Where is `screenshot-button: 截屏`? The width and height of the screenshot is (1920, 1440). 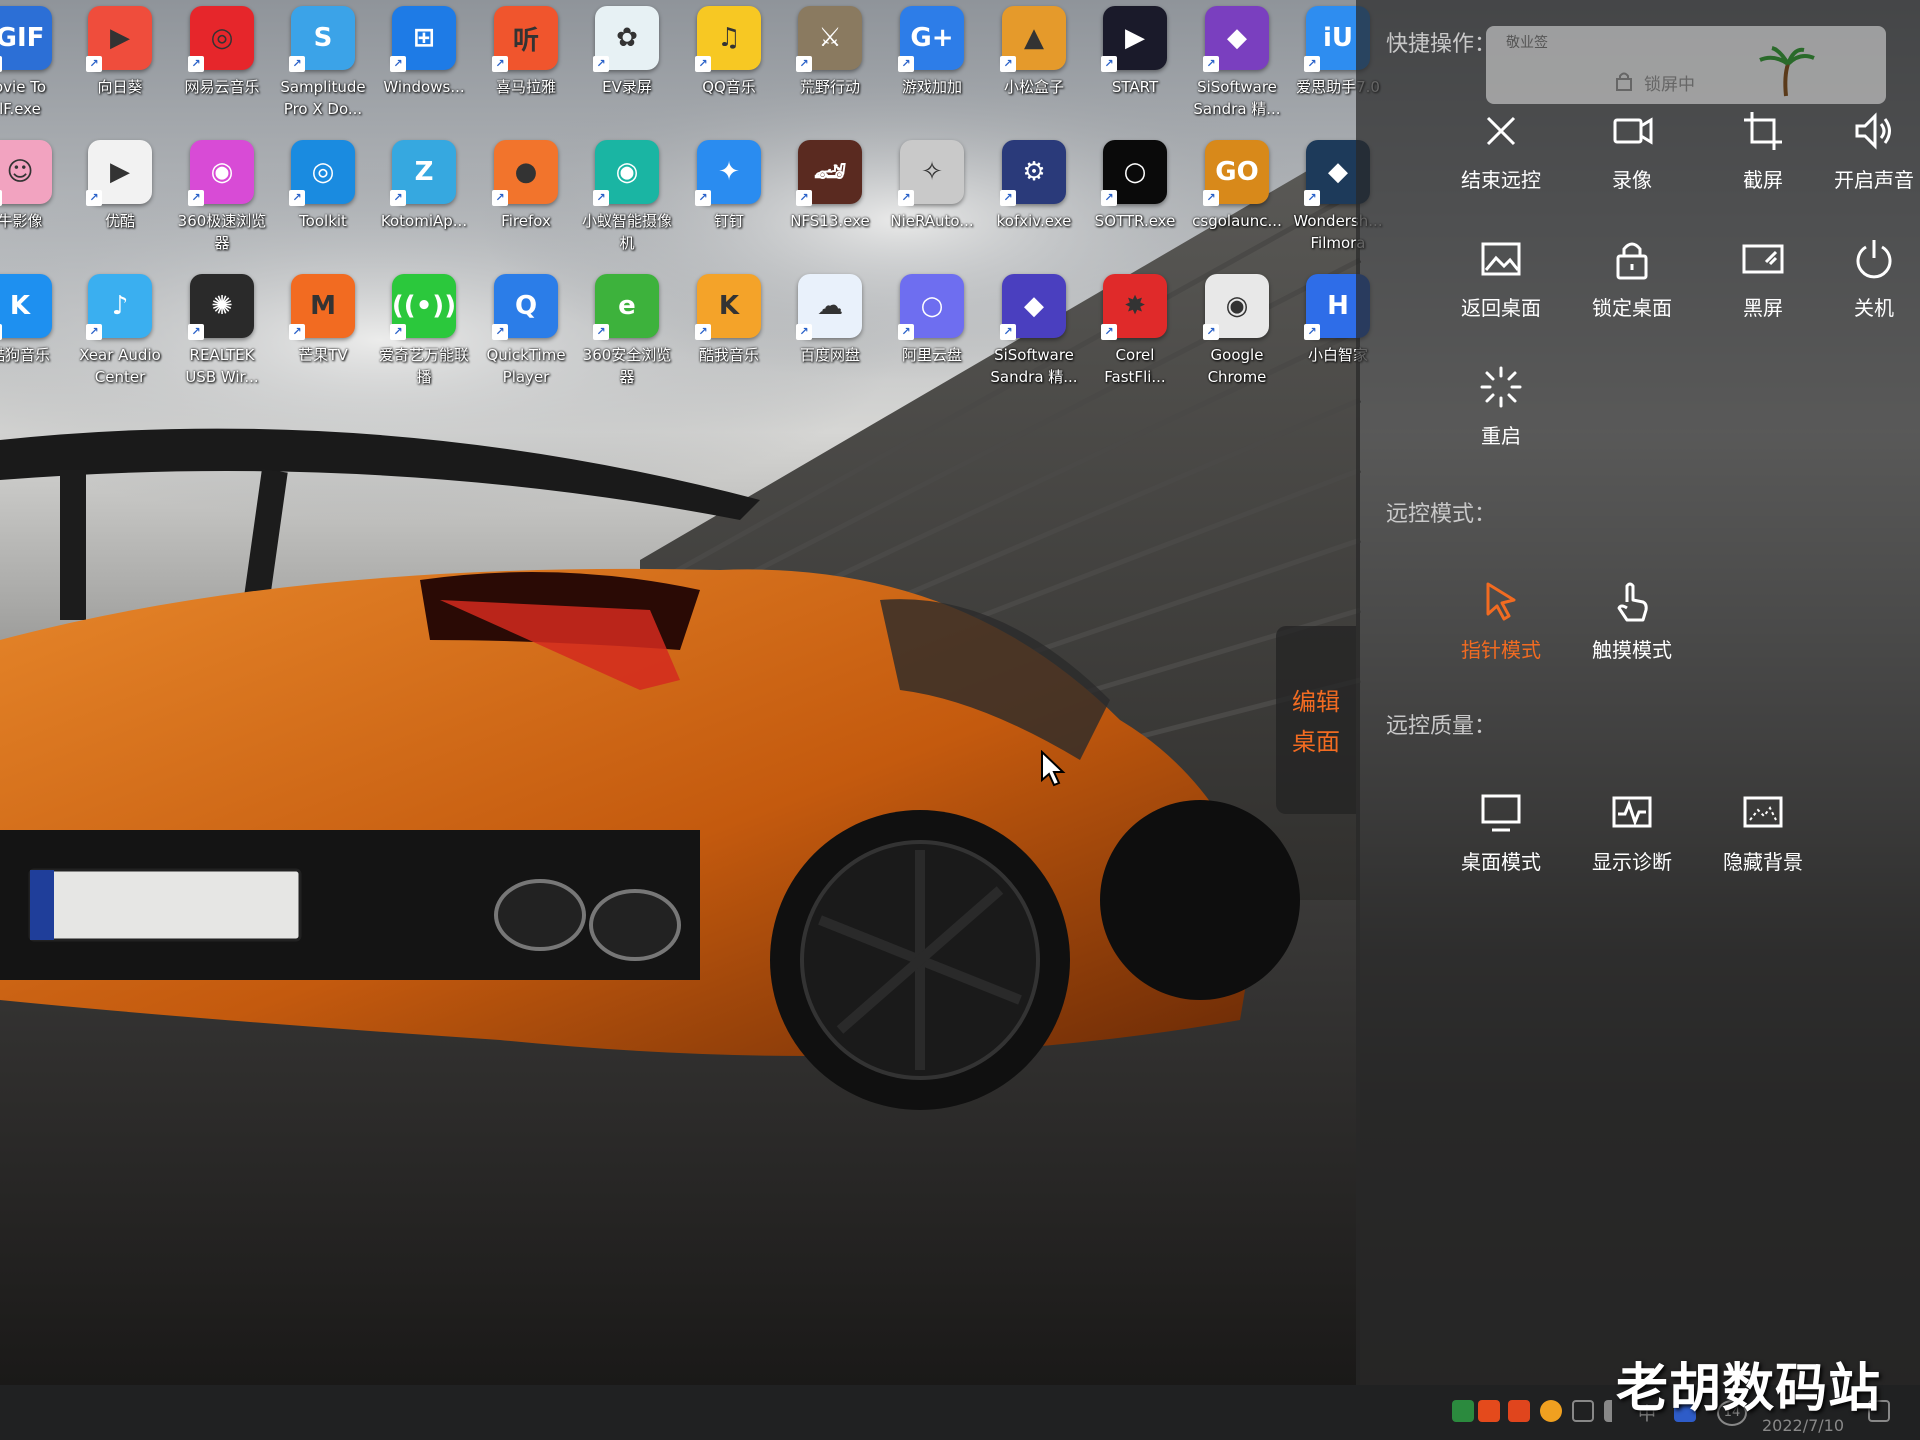
screenshot-button: 截屏 is located at coordinates (1763, 158).